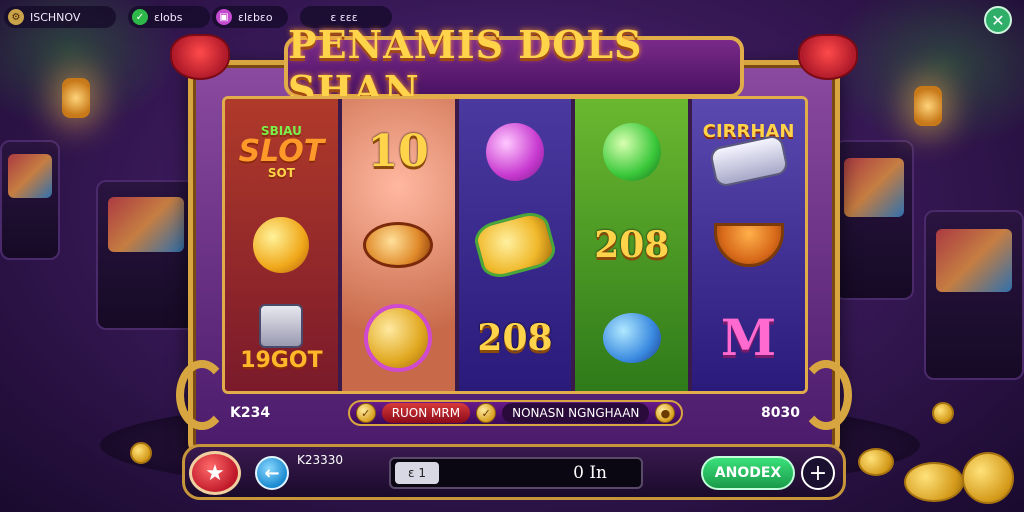 This screenshot has width=1024, height=512. I want to click on check-icon: ✓, so click(140, 17).